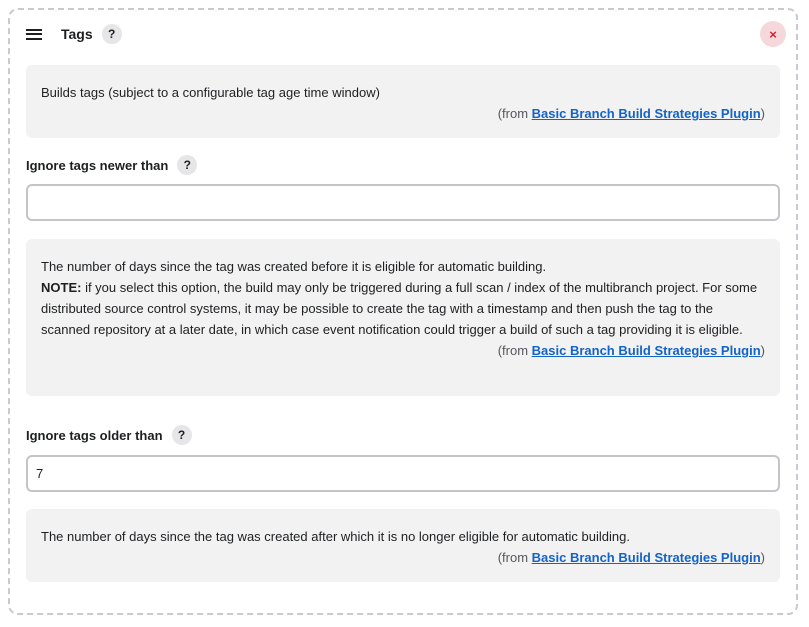 The height and width of the screenshot is (627, 809). Describe the element at coordinates (112, 165) in the screenshot. I see `newer-field-label: Ignore tags newer than ?` at that location.